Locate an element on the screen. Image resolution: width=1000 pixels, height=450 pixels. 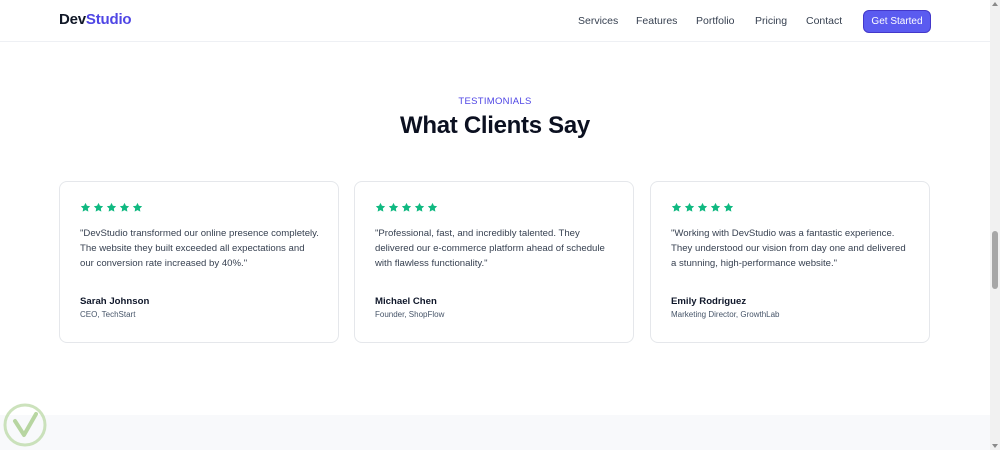
nav-link-contact: Contact is located at coordinates (824, 21).